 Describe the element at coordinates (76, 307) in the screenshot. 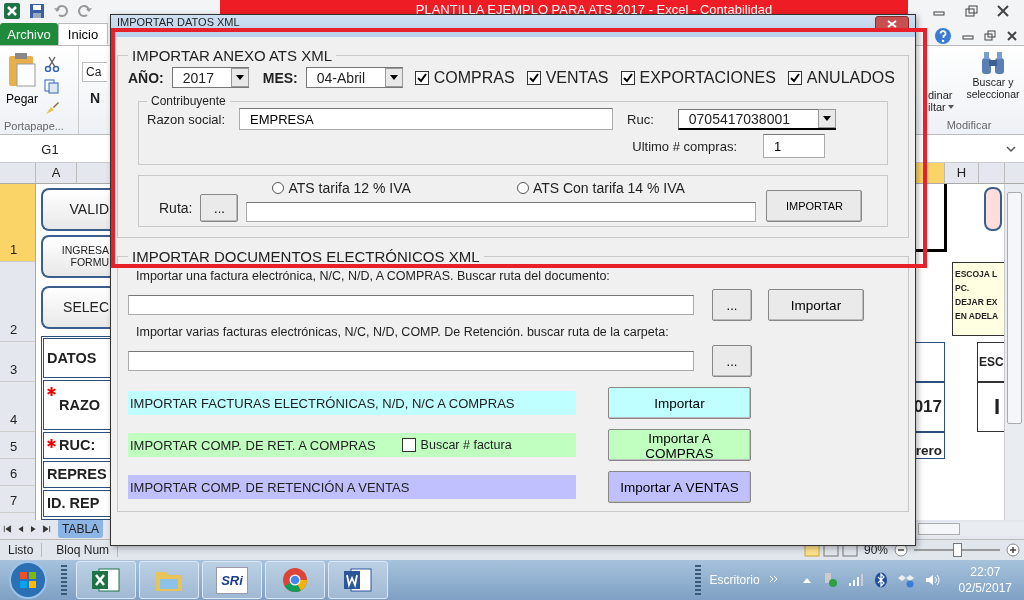

I see `sheet-button: SELEC` at that location.